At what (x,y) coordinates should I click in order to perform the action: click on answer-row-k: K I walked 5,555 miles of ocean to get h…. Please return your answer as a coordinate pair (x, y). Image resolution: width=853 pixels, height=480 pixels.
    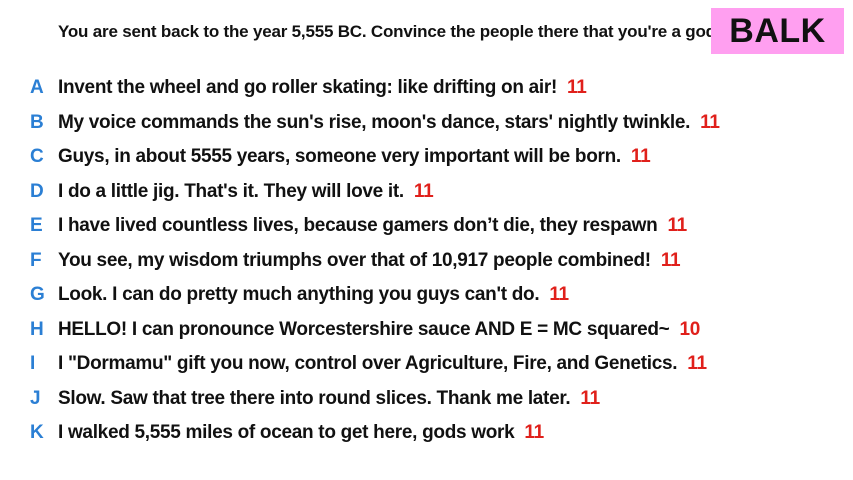
    Looking at the image, I should click on (426, 433).